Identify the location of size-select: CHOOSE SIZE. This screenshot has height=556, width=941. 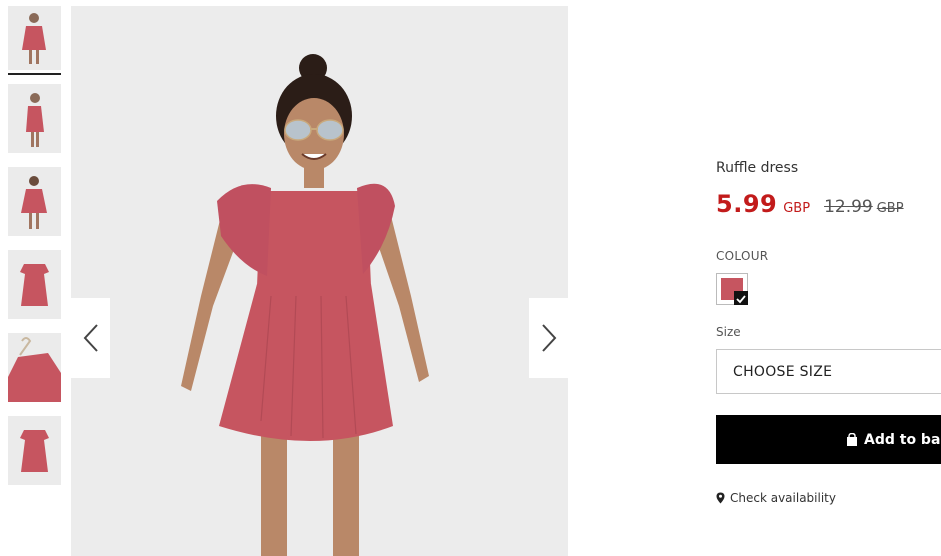
(828, 371).